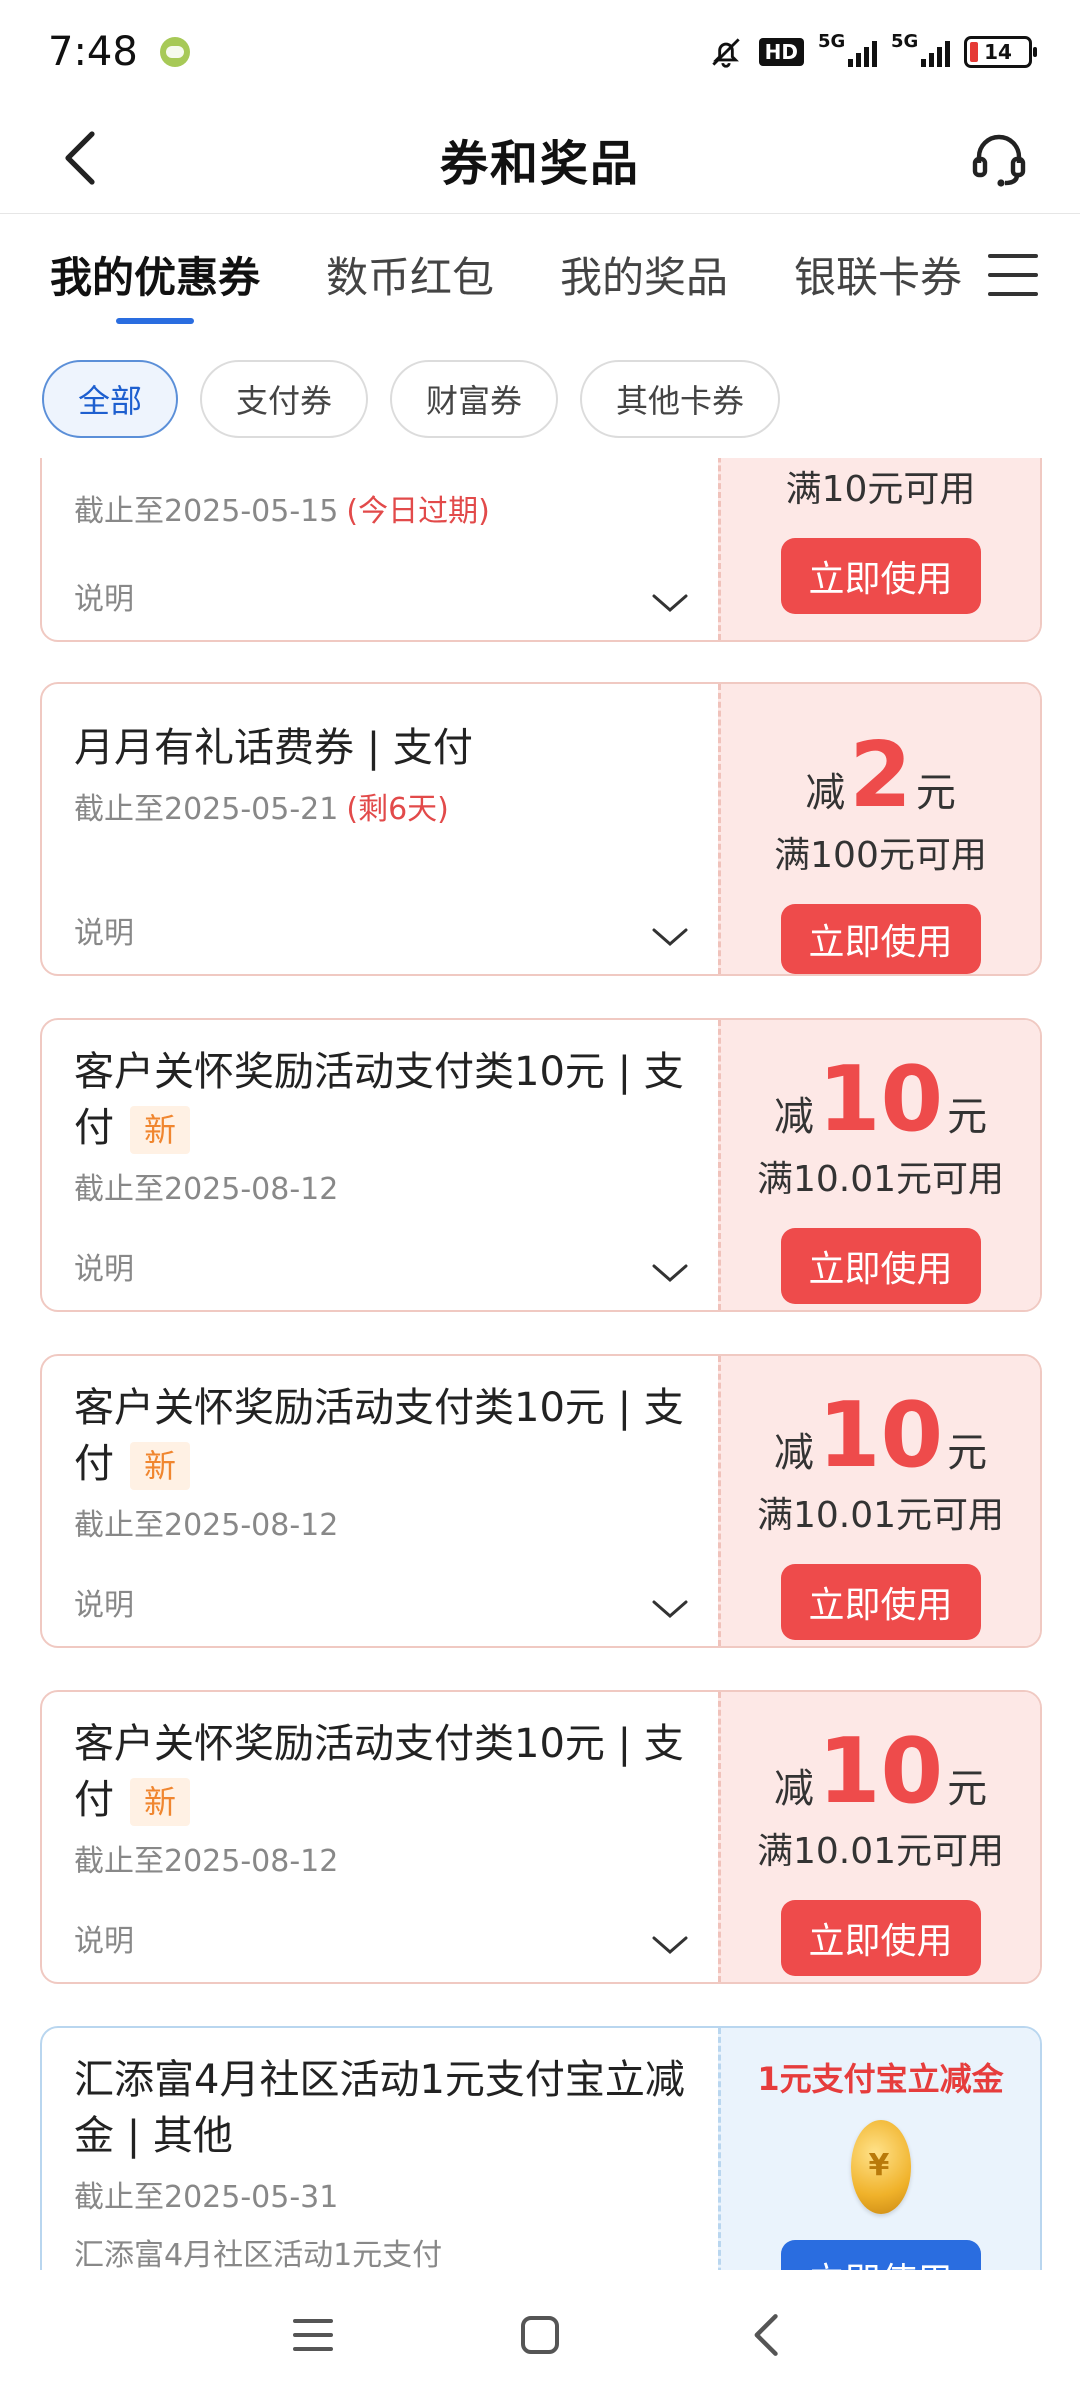 This screenshot has width=1080, height=2400. What do you see at coordinates (880, 2079) in the screenshot?
I see `promo-label: 1元支付宝立减金` at bounding box center [880, 2079].